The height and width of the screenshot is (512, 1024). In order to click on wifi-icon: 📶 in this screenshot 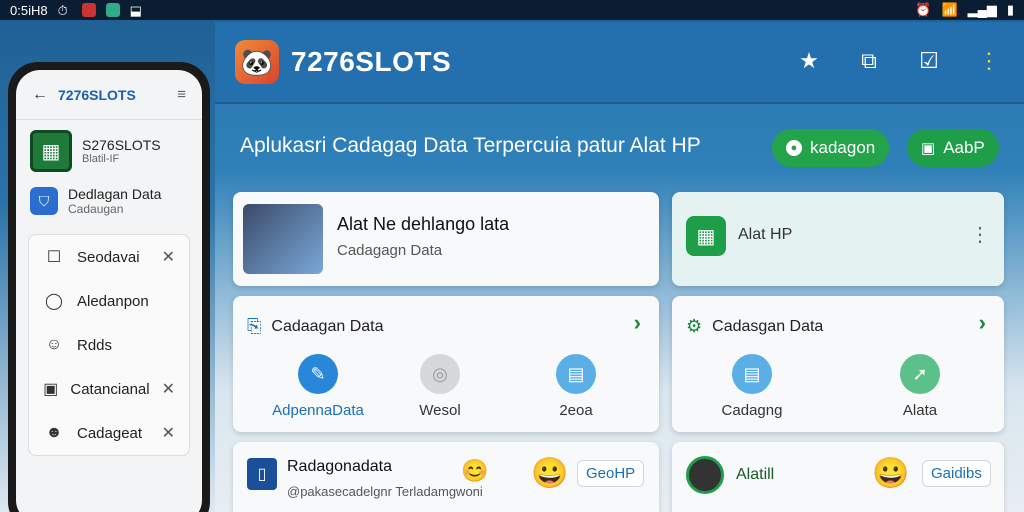, I will do `click(949, 9)`.